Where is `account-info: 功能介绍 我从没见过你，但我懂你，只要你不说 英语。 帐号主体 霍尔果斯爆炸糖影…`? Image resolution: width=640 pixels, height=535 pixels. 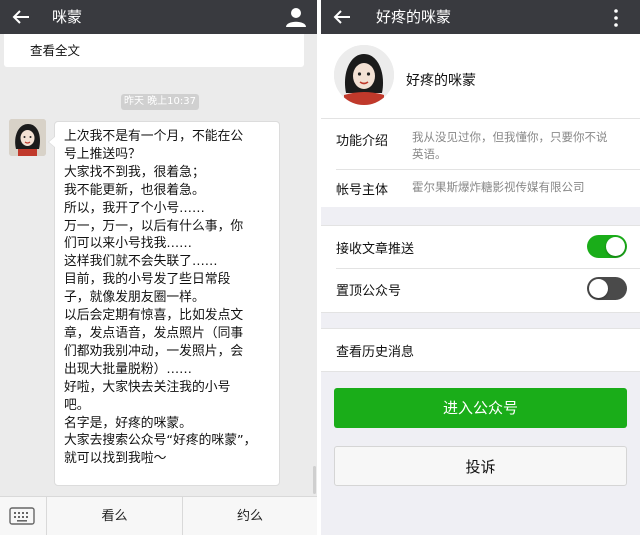 account-info: 功能介绍 我从没见过你，但我懂你，只要你不说 英语。 帐号主体 霍尔果斯爆炸糖影… is located at coordinates (480, 162).